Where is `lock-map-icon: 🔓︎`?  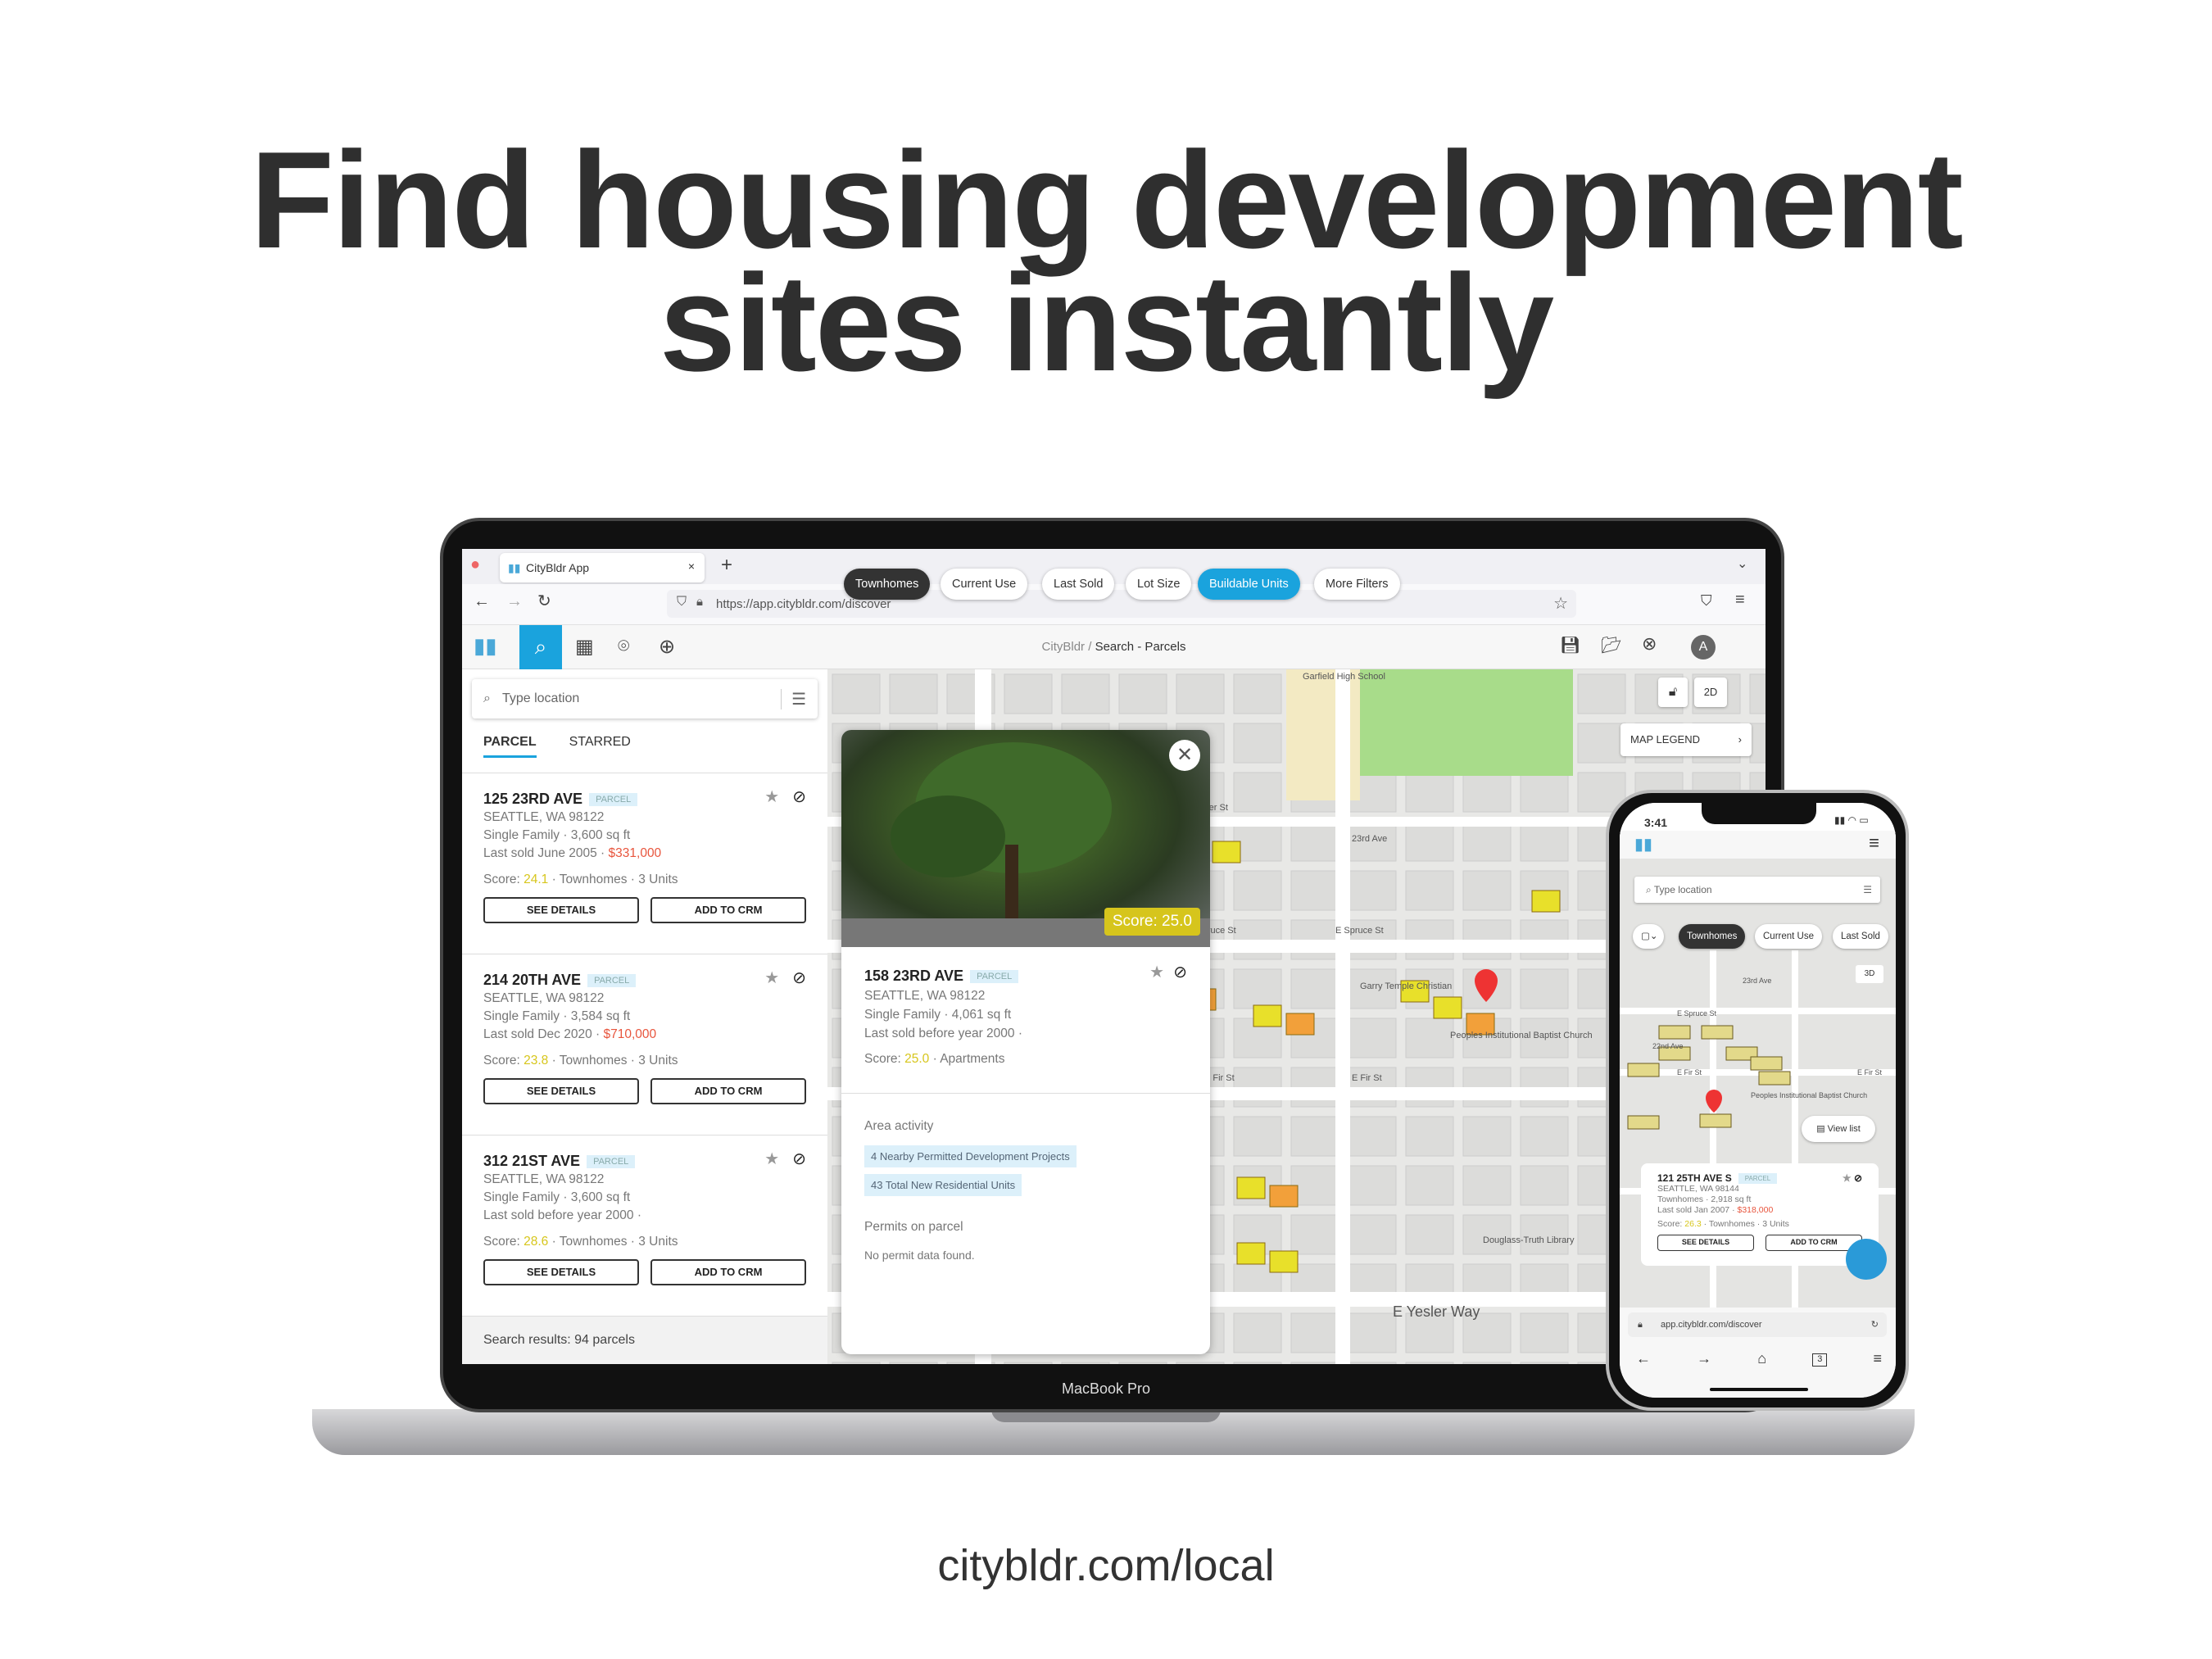 lock-map-icon: 🔓︎ is located at coordinates (1673, 692).